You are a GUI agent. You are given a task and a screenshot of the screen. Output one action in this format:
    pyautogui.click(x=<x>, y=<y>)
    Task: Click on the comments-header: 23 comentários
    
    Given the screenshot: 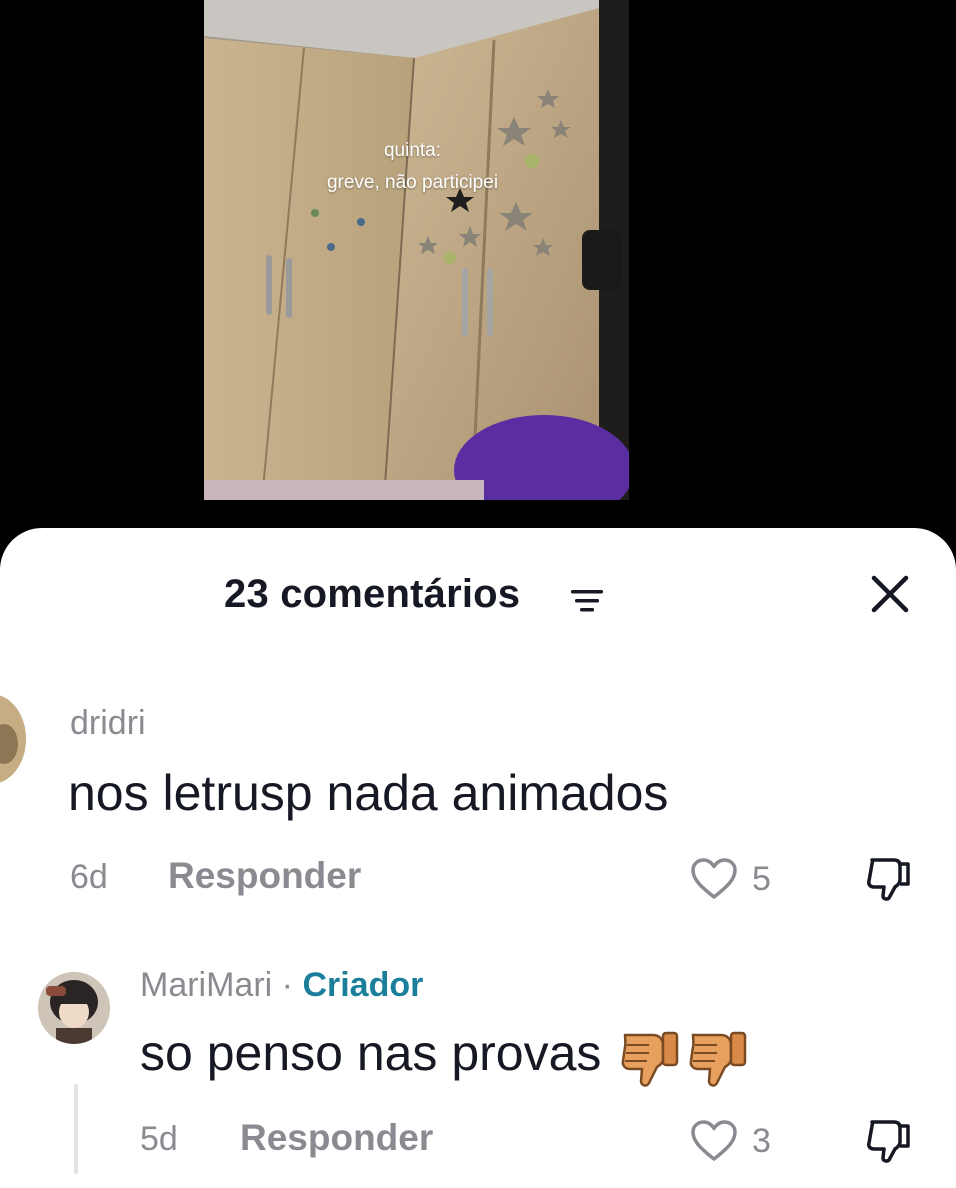 What is the action you would take?
    pyautogui.click(x=478, y=597)
    